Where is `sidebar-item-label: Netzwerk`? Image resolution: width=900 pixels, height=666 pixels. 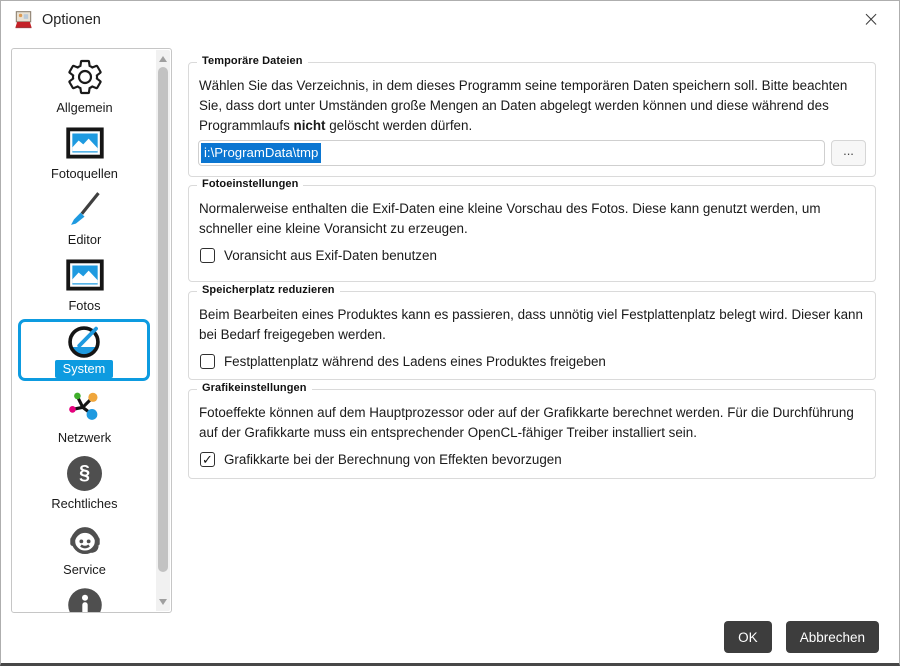
sidebar-item-label: Netzwerk is located at coordinates (84, 437).